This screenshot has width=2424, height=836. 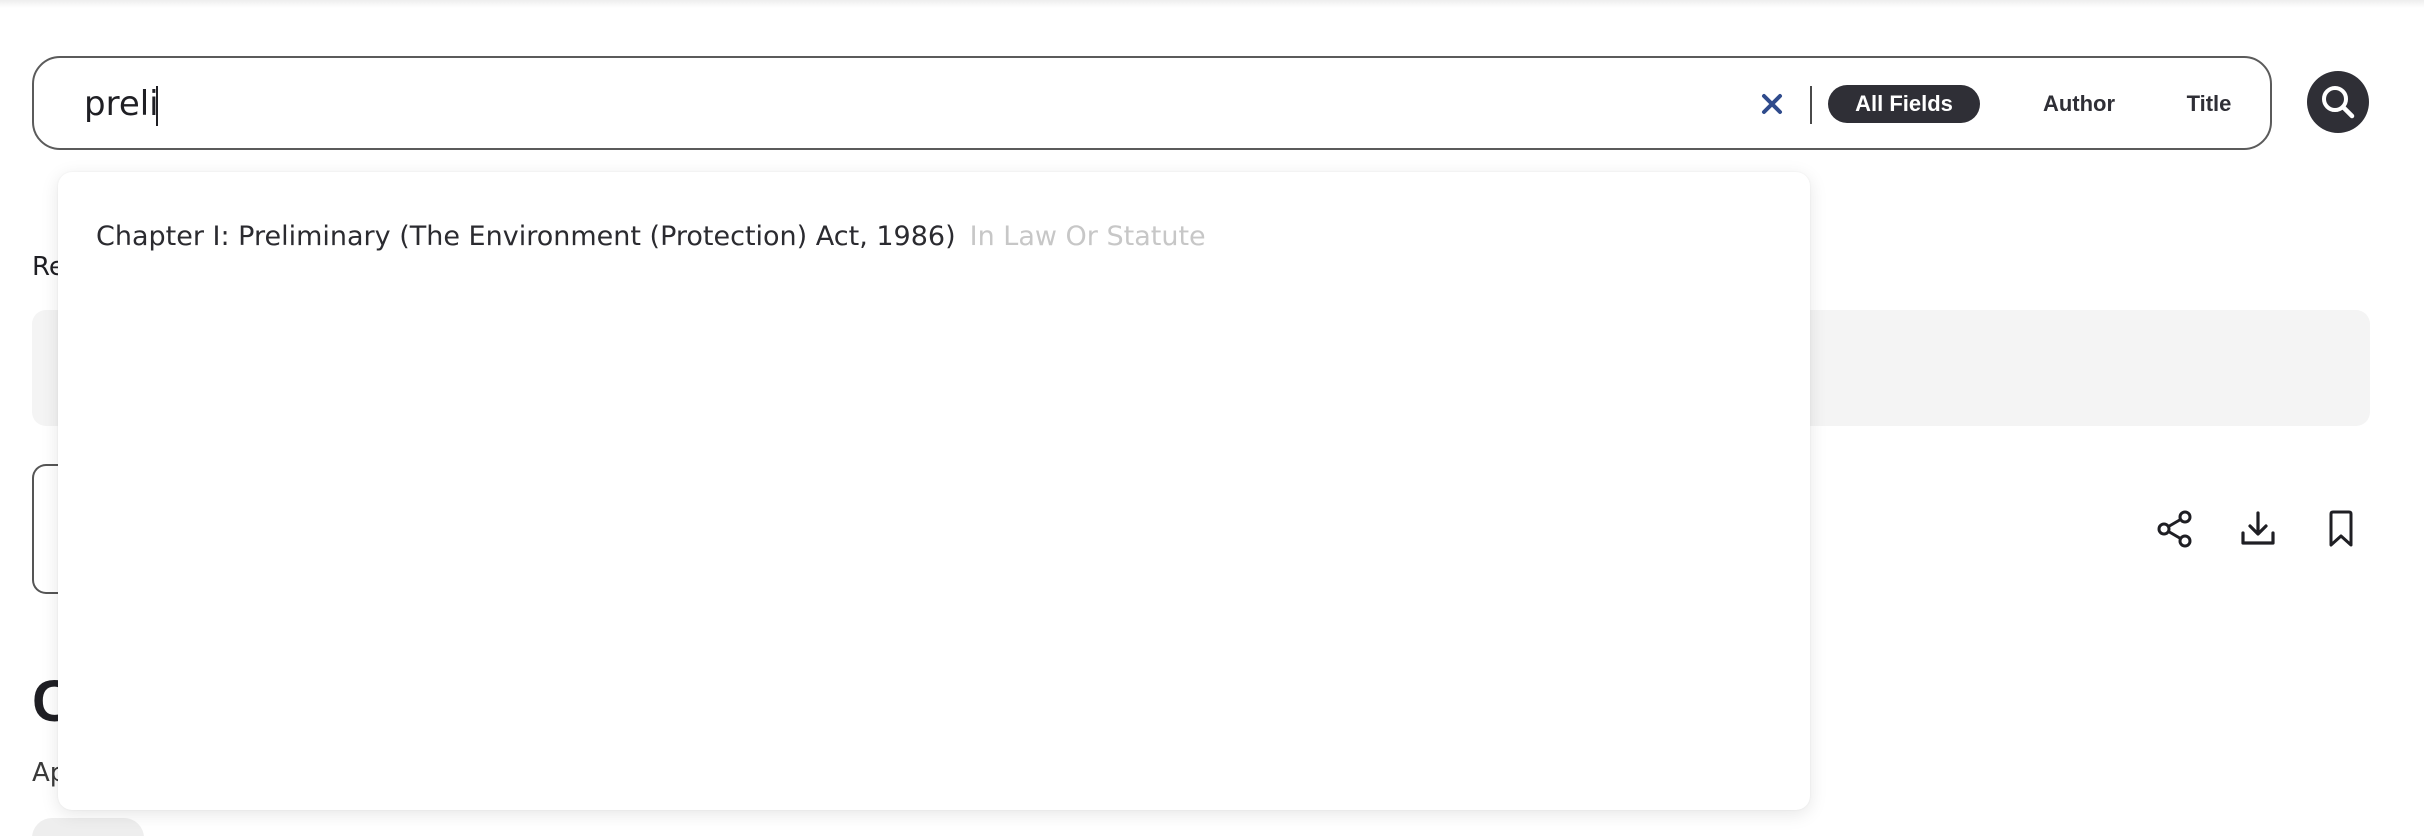 I want to click on search-icon, so click(x=2338, y=102).